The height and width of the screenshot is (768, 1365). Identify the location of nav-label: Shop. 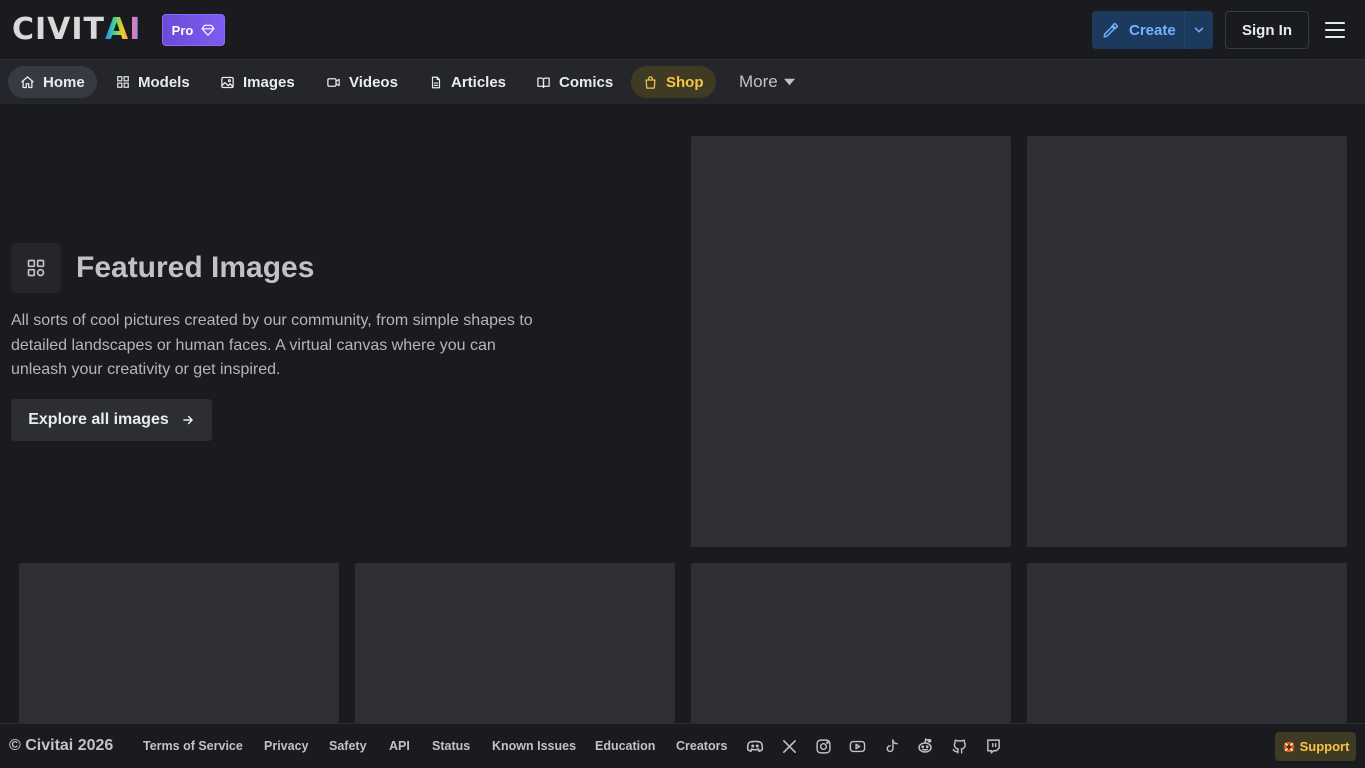
(685, 82).